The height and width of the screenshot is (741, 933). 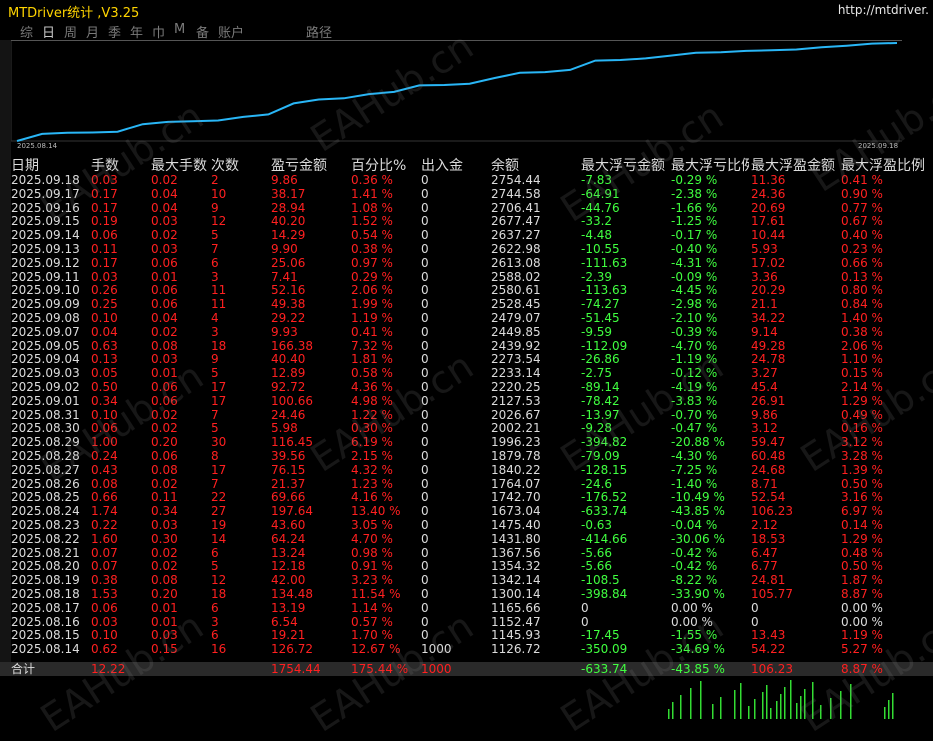 What do you see at coordinates (26, 31) in the screenshot?
I see `tab-summary: 综` at bounding box center [26, 31].